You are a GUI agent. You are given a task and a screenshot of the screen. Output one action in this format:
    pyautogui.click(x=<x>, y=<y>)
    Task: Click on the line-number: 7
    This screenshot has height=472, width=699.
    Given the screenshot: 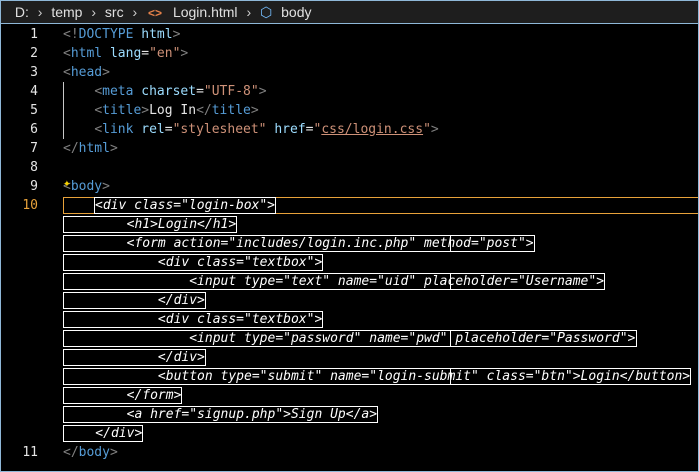 What is the action you would take?
    pyautogui.click(x=34, y=148)
    